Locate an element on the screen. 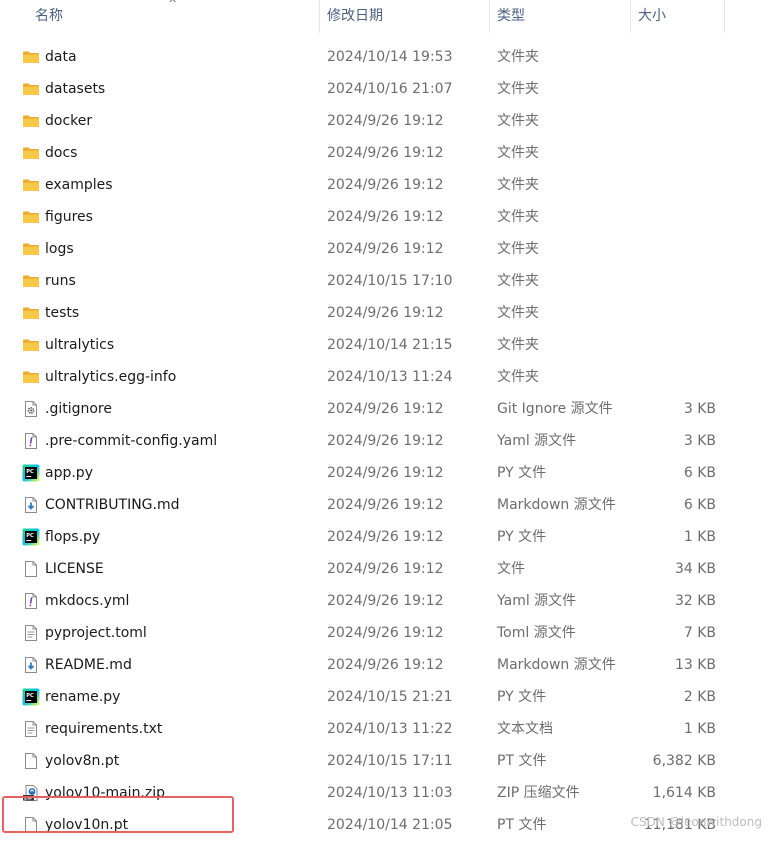  text-file-icon is located at coordinates (31, 633).